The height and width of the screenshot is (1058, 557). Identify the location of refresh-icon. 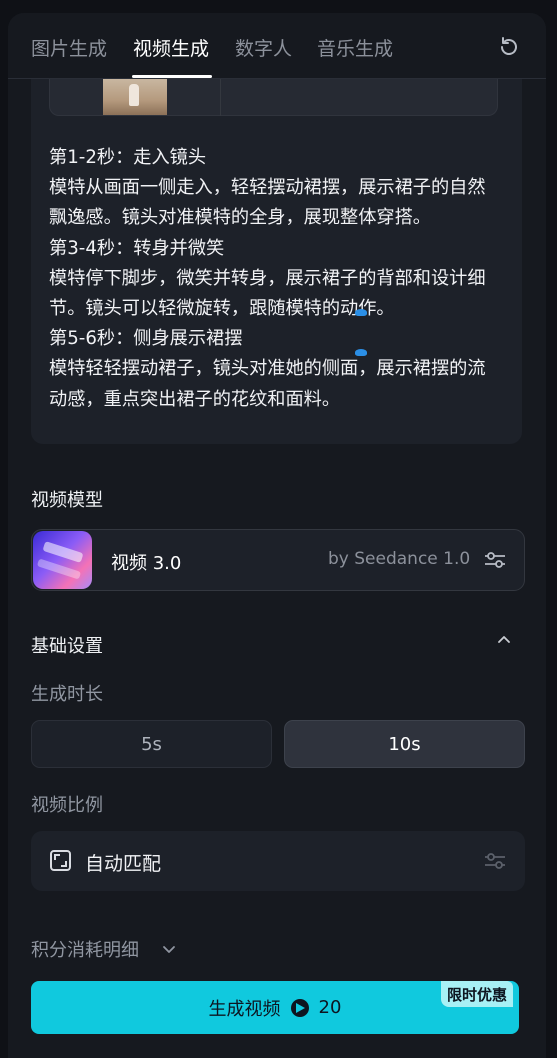
(509, 47).